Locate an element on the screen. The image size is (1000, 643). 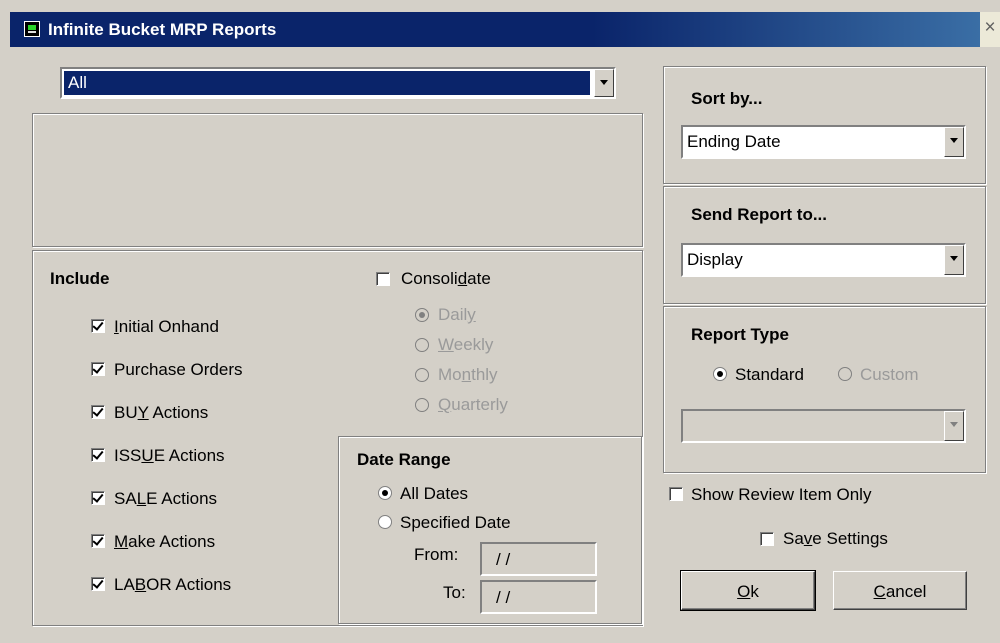
close-icon: × is located at coordinates (990, 28).